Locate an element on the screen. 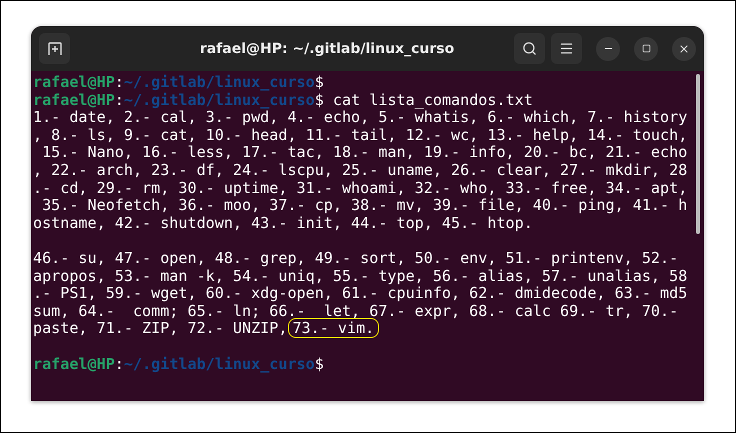  highlighted-text: 73.- vim. is located at coordinates (334, 328).